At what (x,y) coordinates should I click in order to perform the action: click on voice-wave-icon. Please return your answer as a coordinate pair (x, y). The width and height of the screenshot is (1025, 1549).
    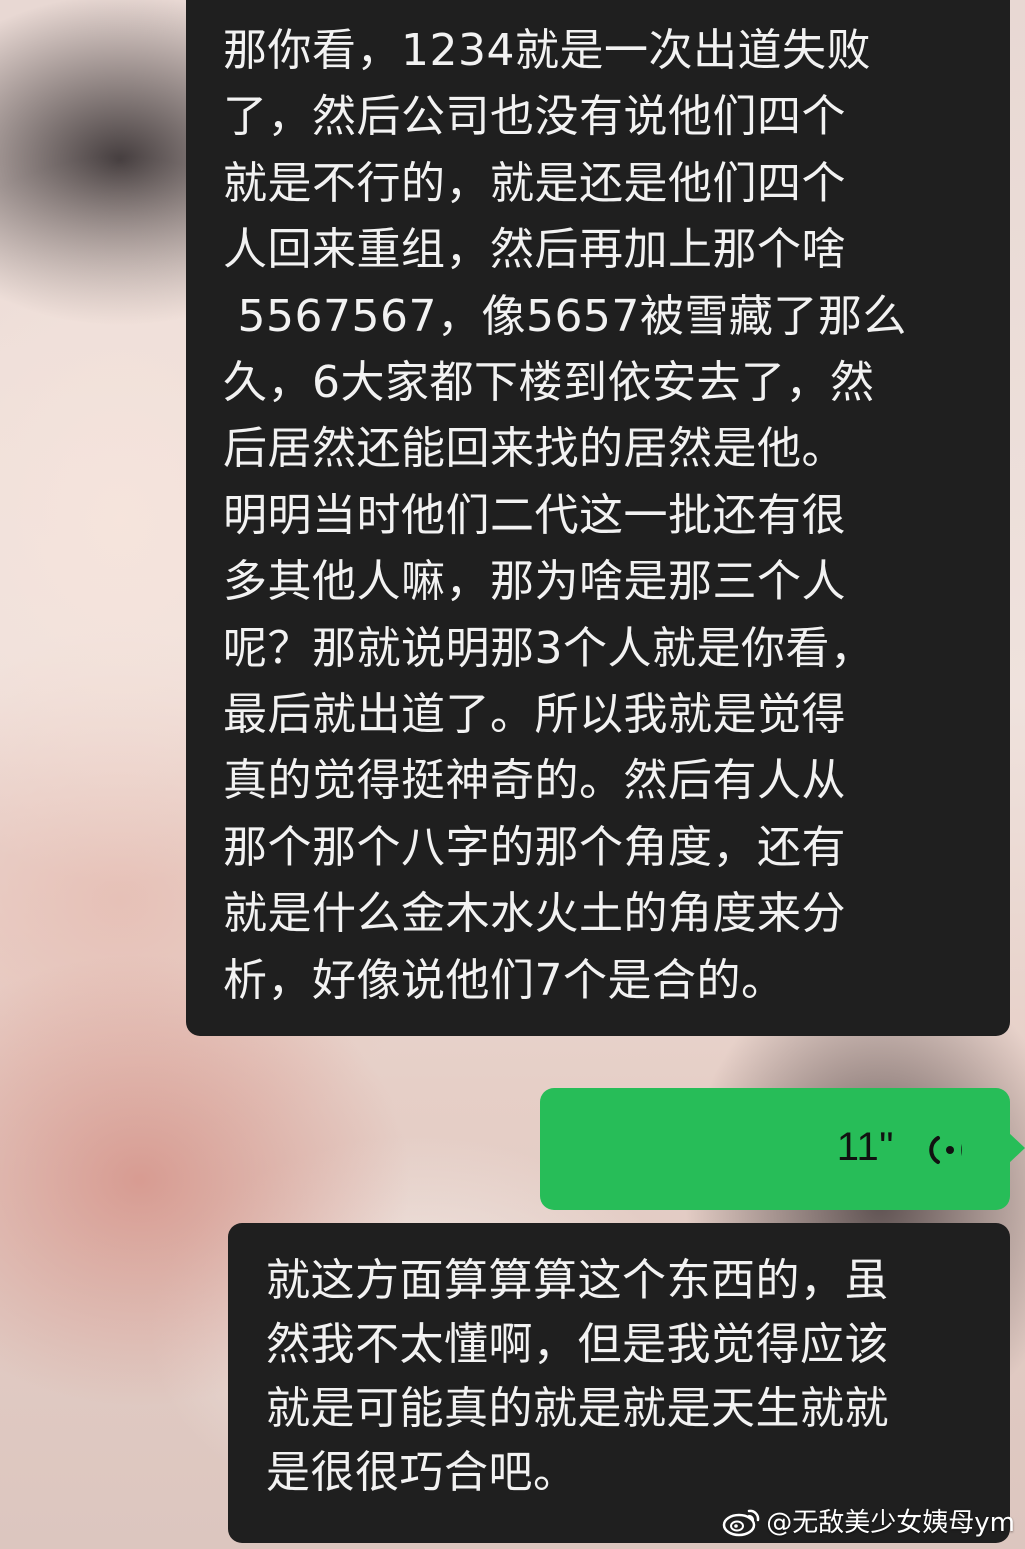
    Looking at the image, I should click on (945, 1150).